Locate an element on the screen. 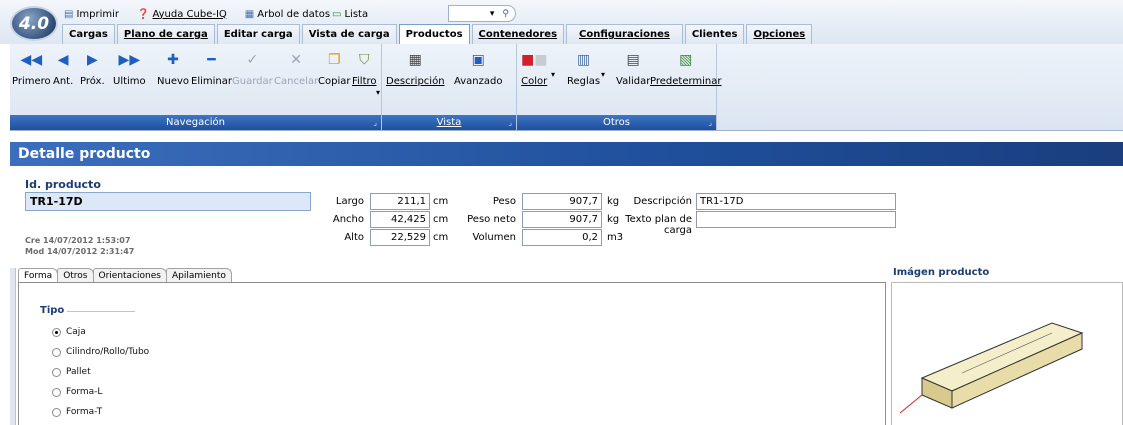 The height and width of the screenshot is (425, 1123). tab-orientaciones: Orientaciones is located at coordinates (129, 275).